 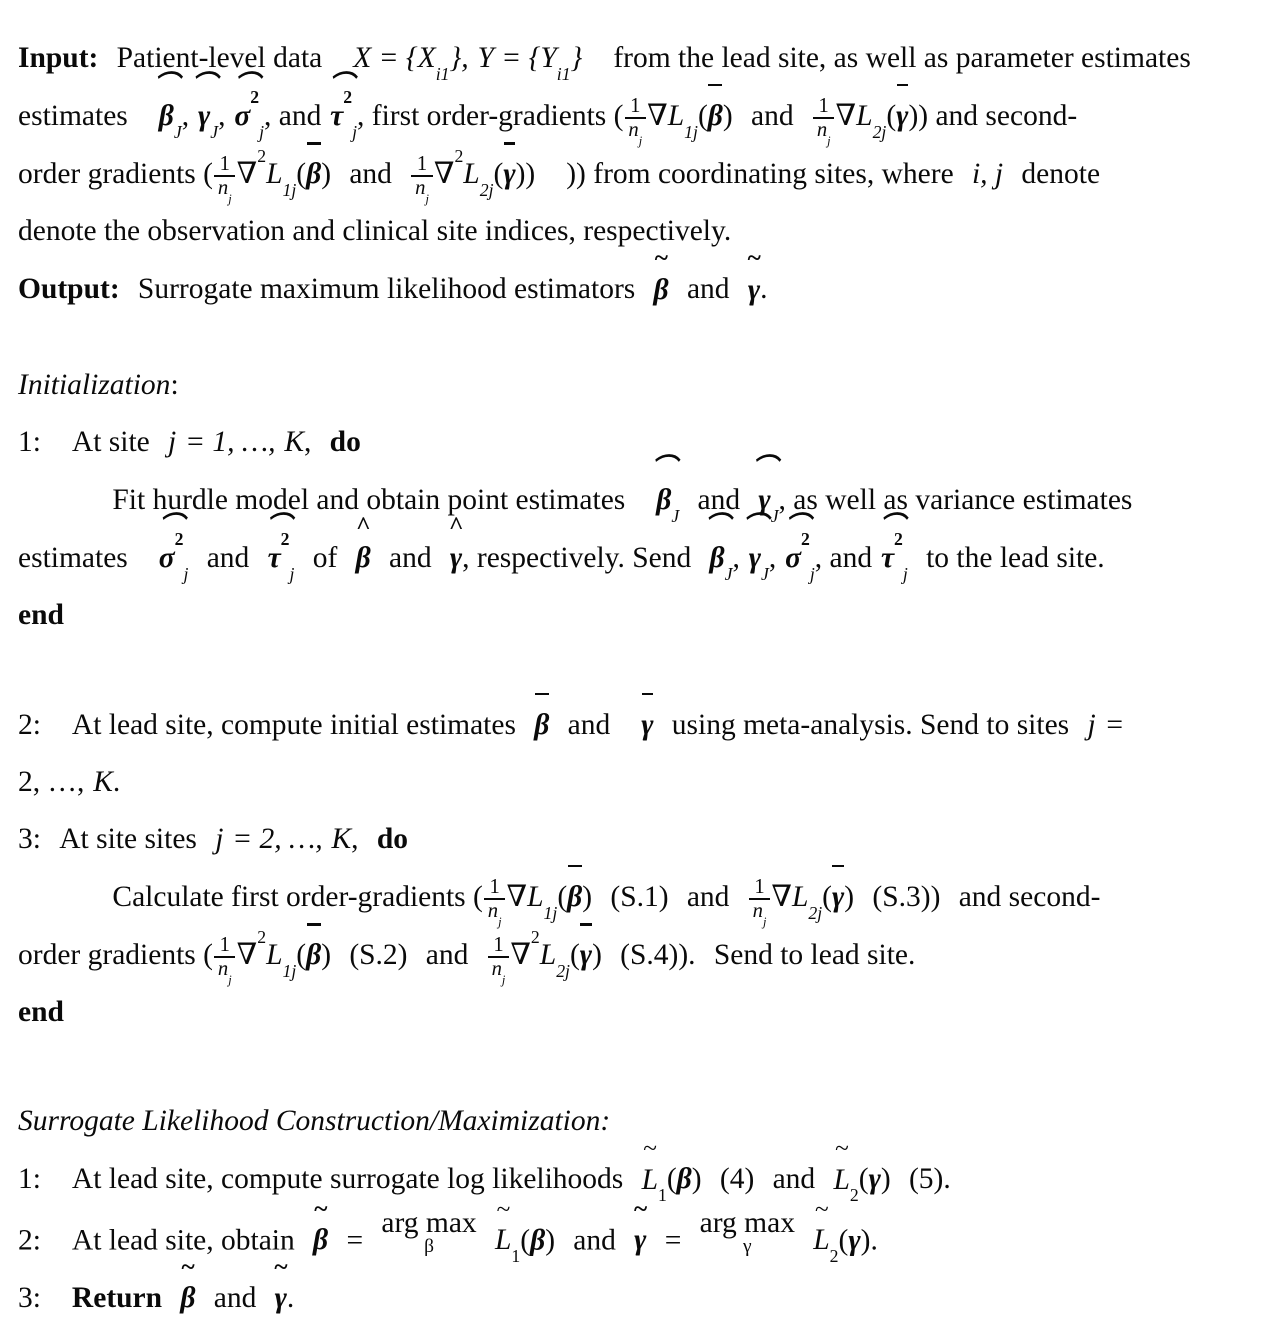 I want to click on output-label: Output:, so click(x=69, y=289).